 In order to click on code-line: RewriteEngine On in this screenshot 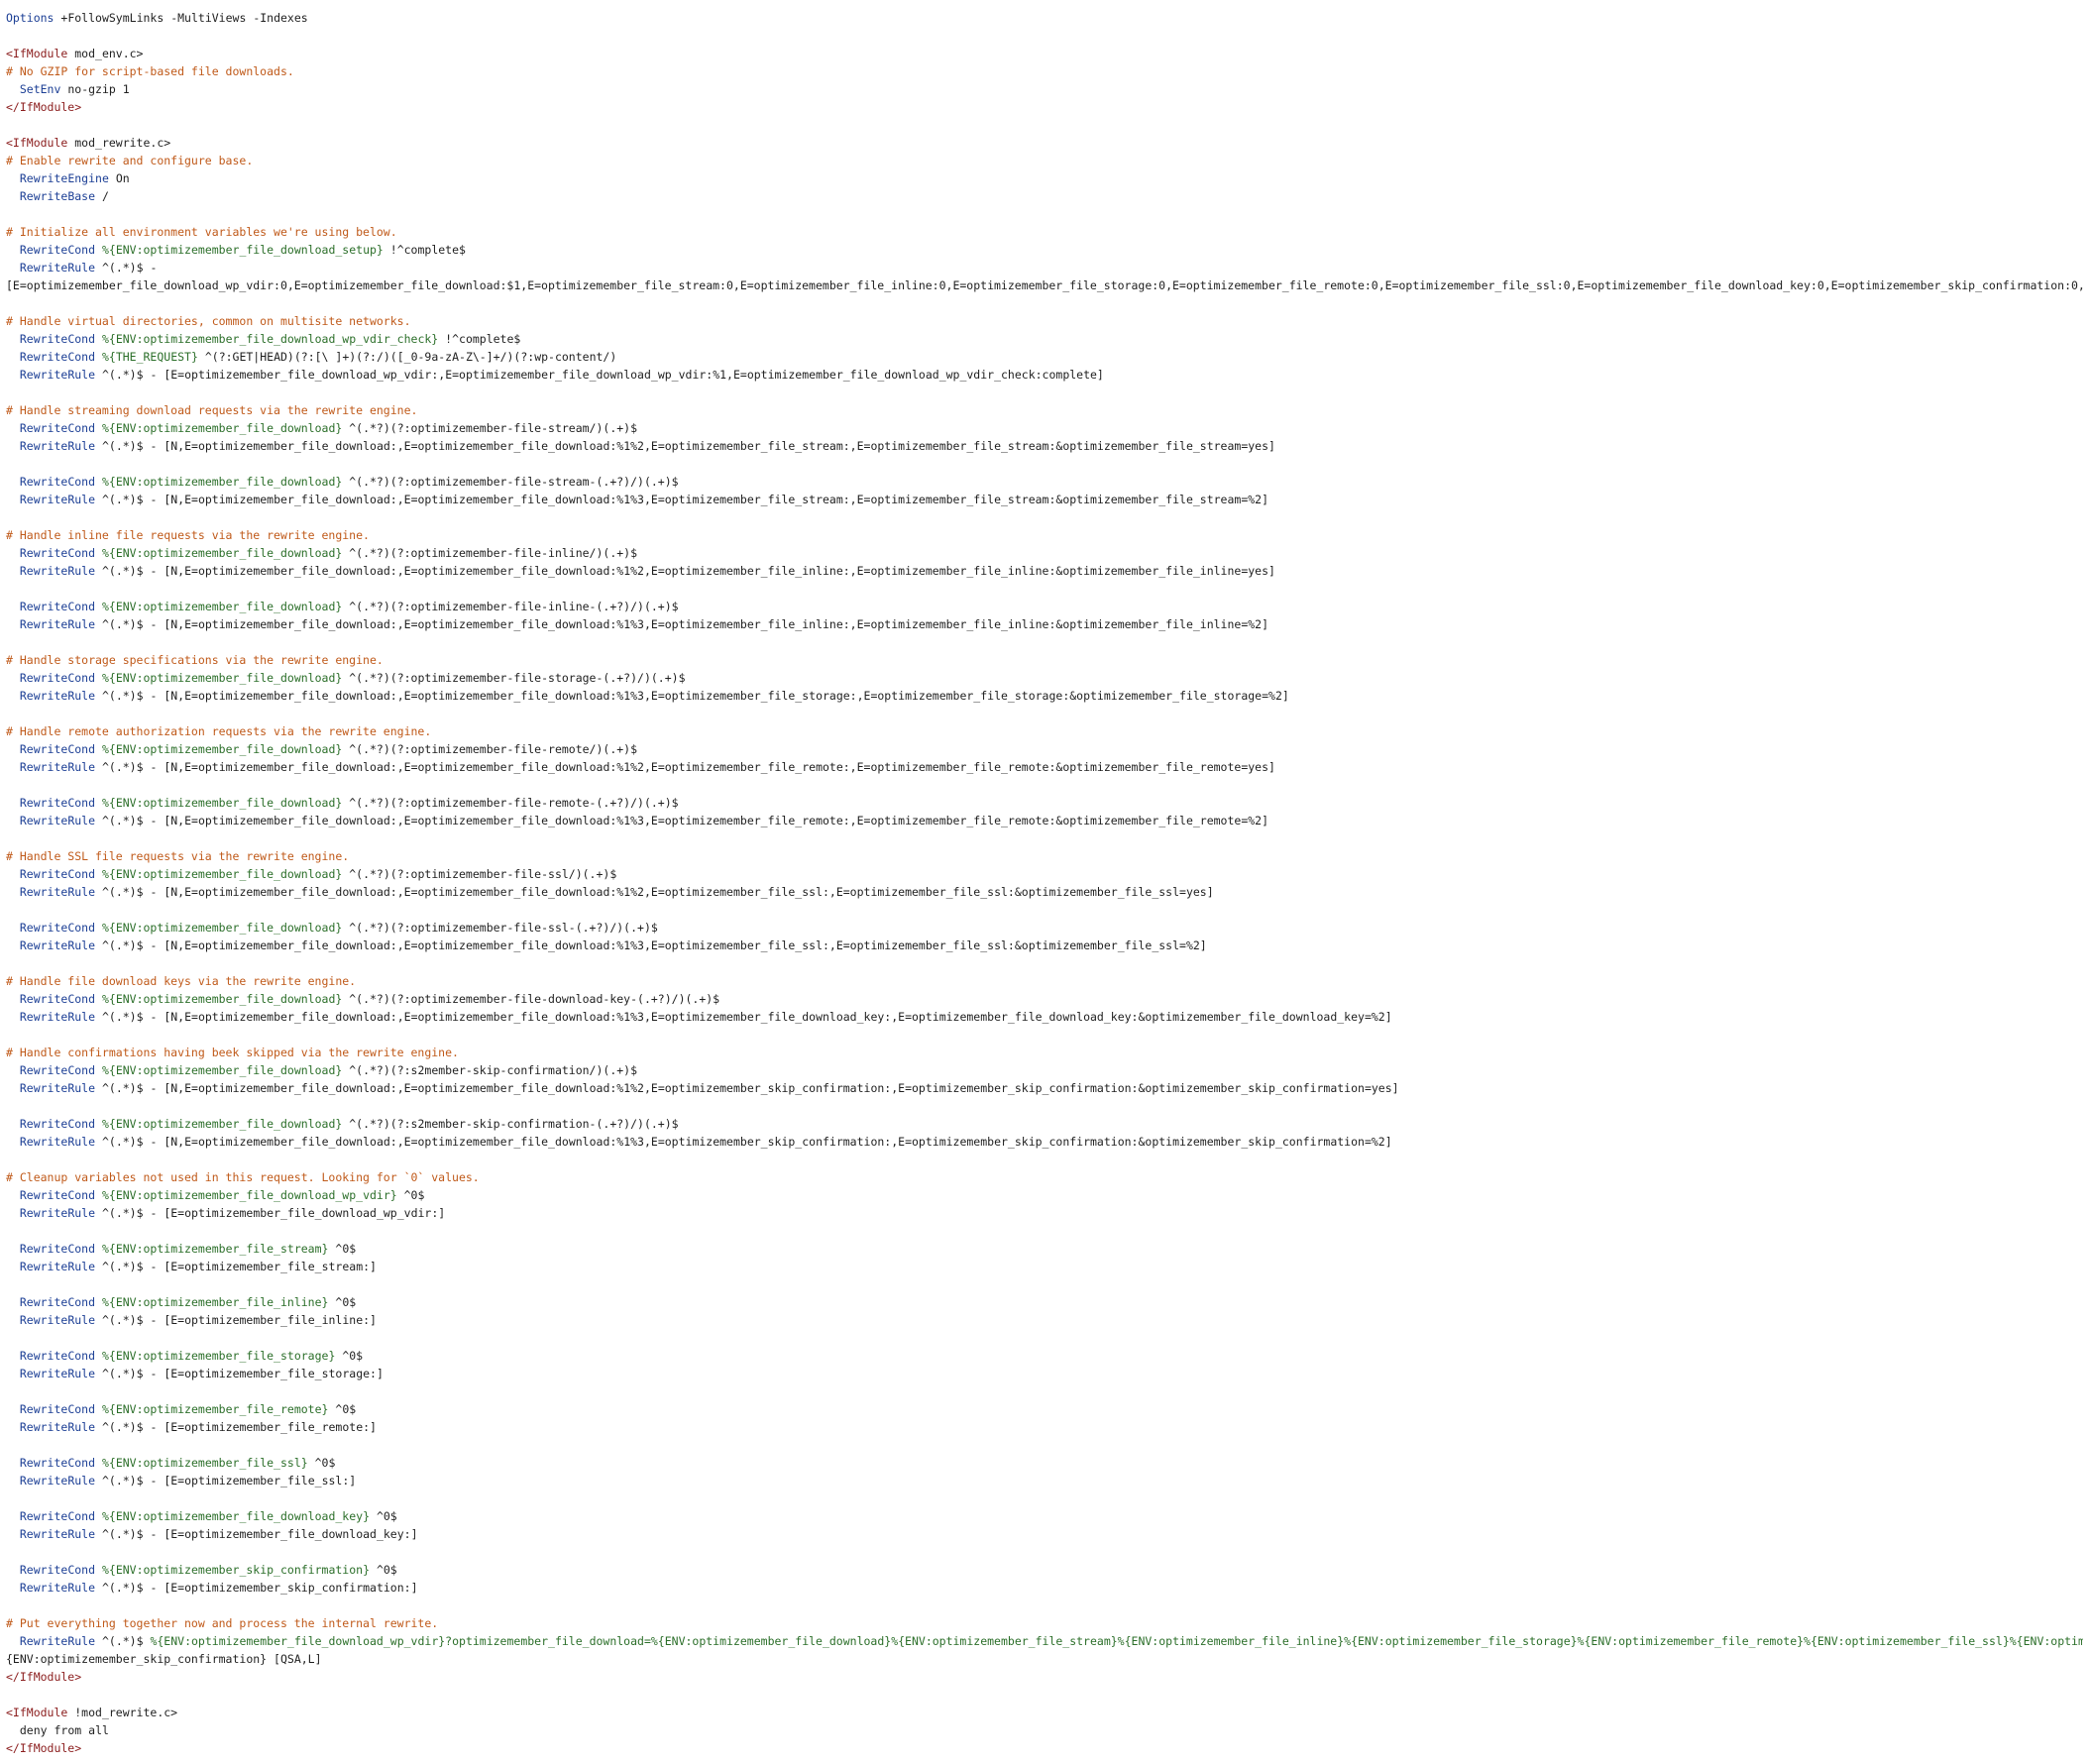, I will do `click(74, 178)`.